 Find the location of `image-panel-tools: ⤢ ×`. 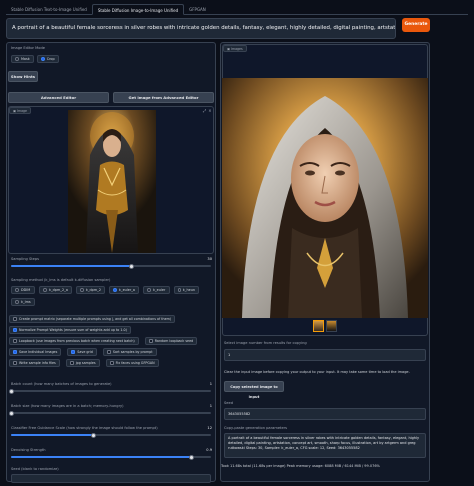

image-panel-tools: ⤢ × is located at coordinates (207, 110).